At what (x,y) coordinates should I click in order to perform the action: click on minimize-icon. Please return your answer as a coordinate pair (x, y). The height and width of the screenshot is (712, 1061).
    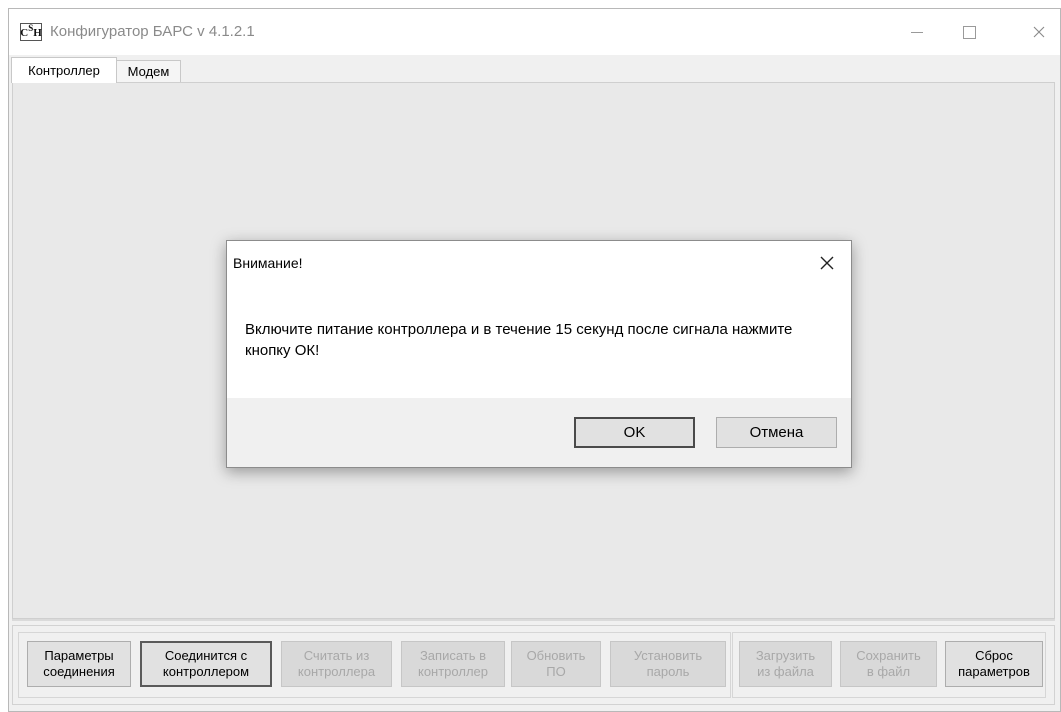
    Looking at the image, I should click on (917, 32).